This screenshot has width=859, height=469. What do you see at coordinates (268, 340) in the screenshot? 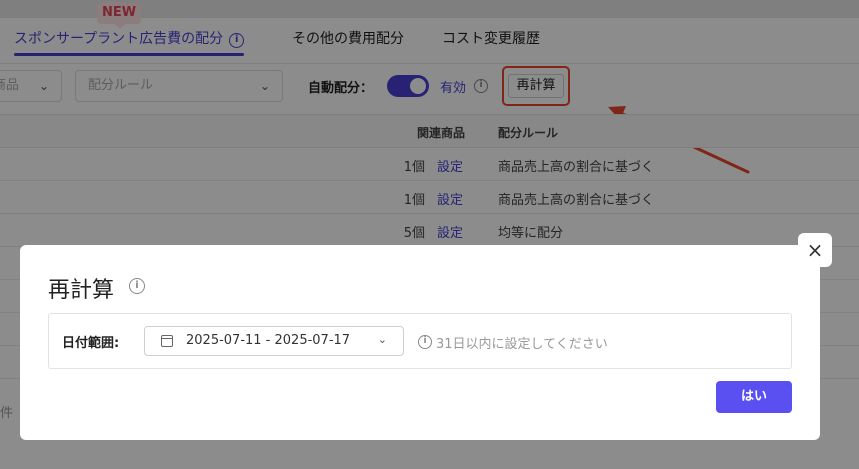
I see `date-range-value: 2025-07-11 - 2025-07-17` at bounding box center [268, 340].